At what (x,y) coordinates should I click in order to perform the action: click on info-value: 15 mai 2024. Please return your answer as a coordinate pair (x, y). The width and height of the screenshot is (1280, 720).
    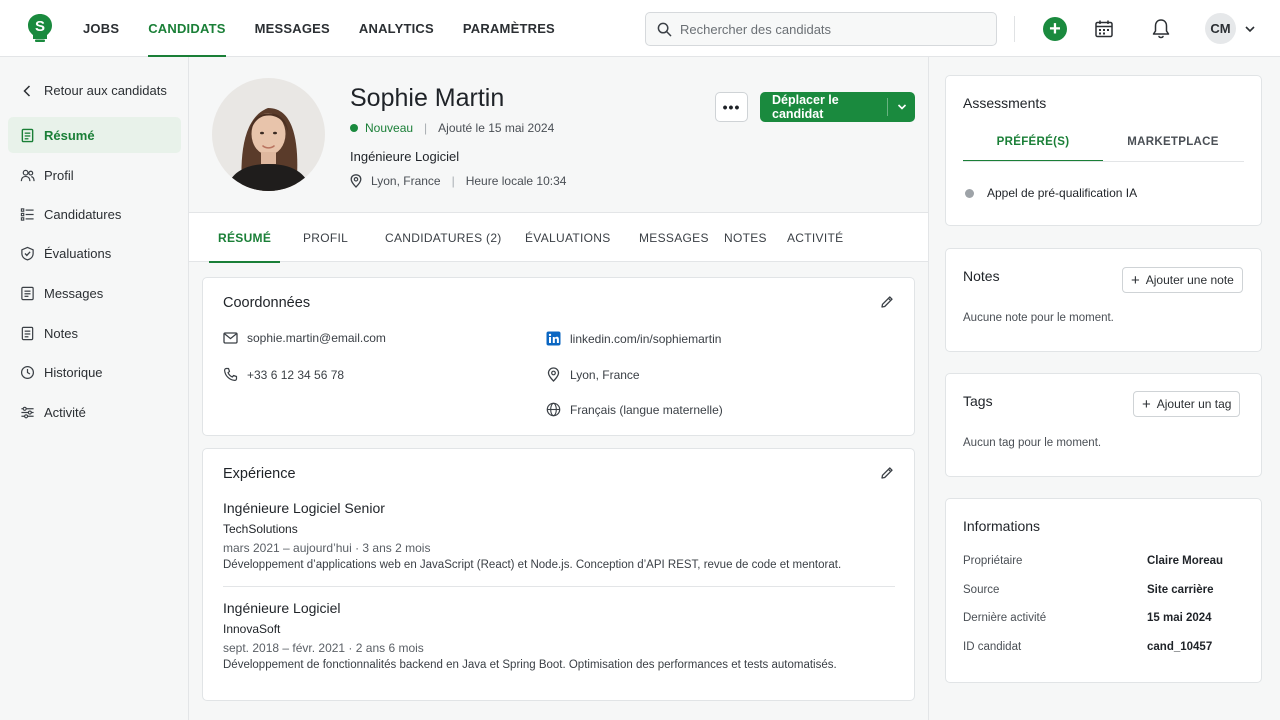
    Looking at the image, I should click on (1179, 618).